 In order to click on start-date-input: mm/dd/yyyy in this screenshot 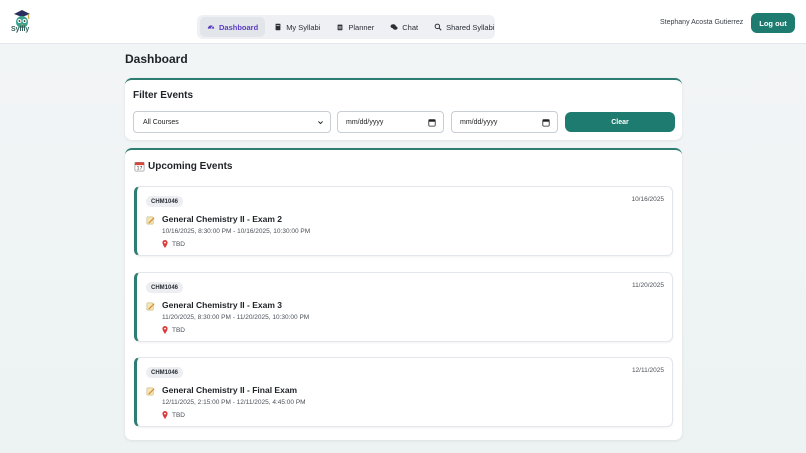, I will do `click(390, 122)`.